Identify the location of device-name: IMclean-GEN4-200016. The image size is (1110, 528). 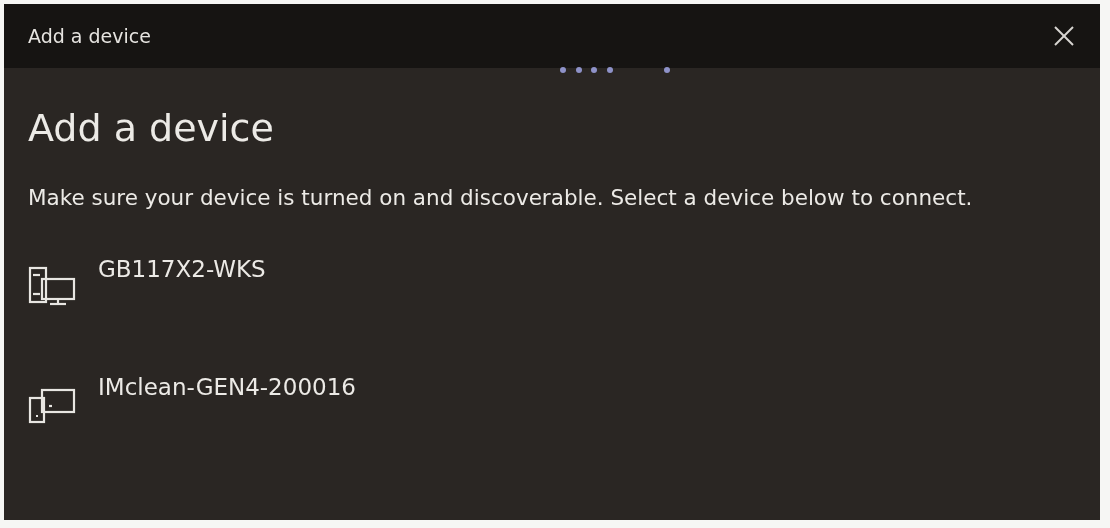
(227, 386).